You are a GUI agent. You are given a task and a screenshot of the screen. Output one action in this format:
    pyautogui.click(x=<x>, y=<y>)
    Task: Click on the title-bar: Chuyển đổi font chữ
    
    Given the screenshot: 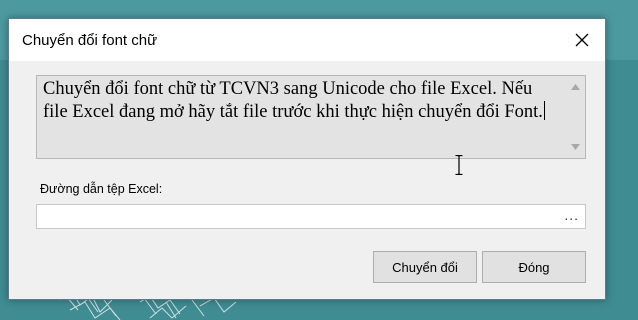 What is the action you would take?
    pyautogui.click(x=307, y=40)
    